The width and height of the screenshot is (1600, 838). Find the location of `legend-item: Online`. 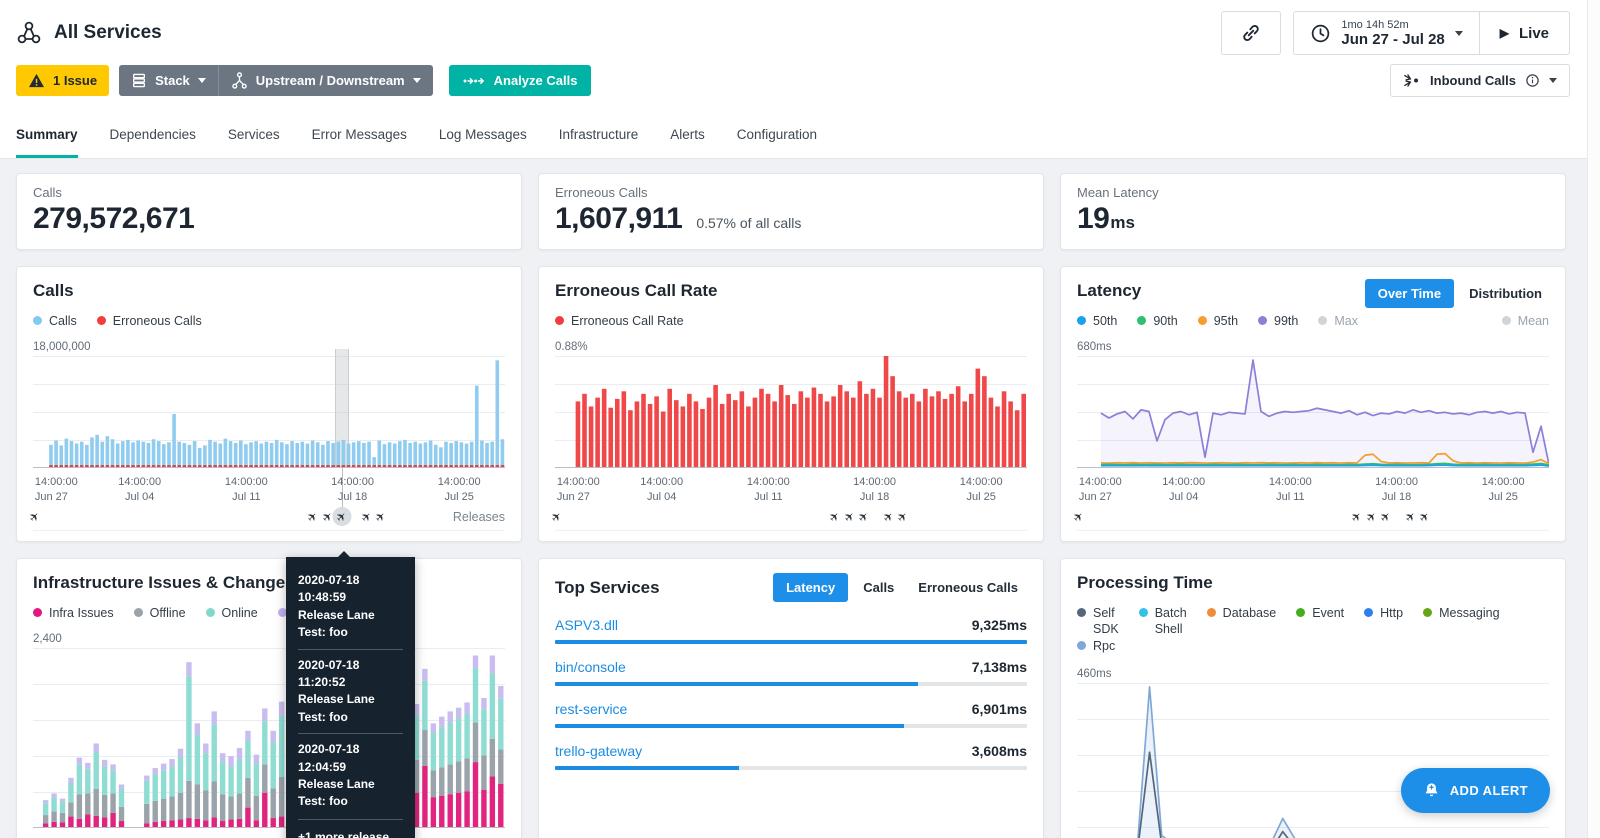

legend-item: Online is located at coordinates (231, 613).